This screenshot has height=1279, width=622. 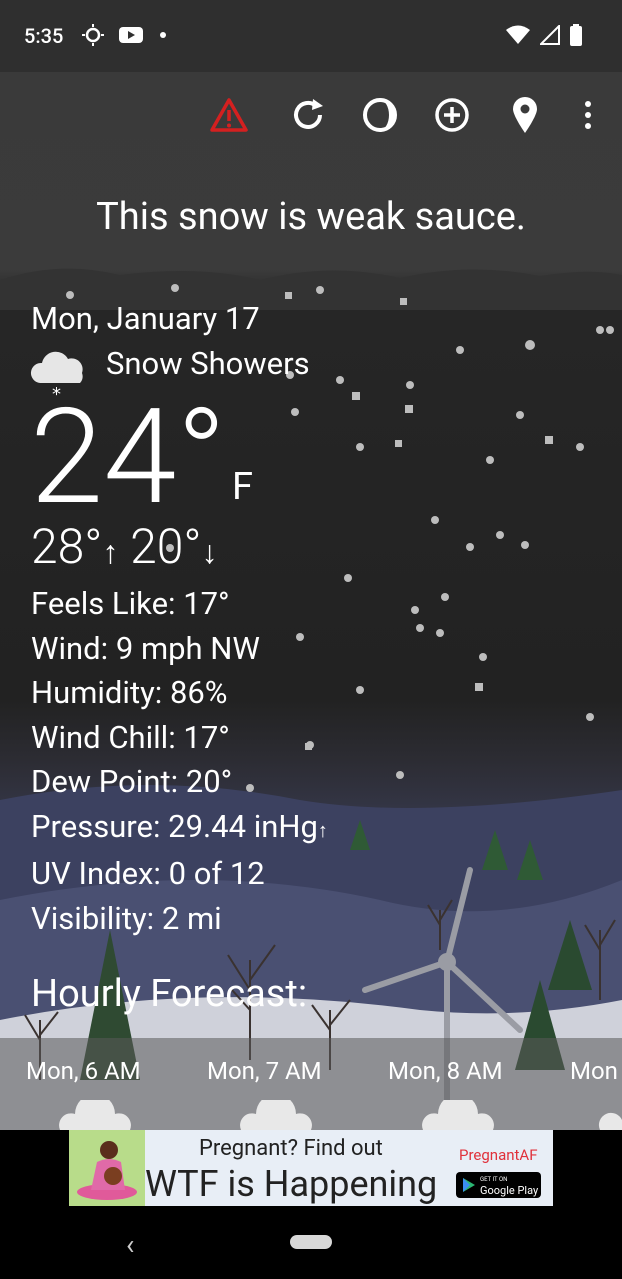 I want to click on pressure-rising-icon: ↑, so click(x=322, y=829).